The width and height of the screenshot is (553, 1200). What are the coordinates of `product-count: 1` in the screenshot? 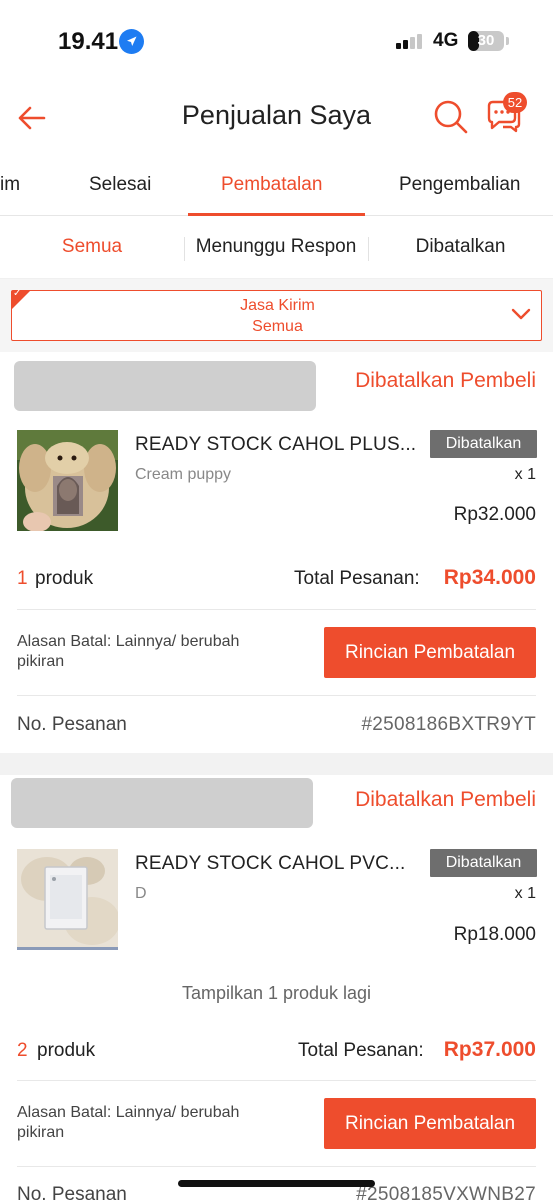 It's located at (22, 578).